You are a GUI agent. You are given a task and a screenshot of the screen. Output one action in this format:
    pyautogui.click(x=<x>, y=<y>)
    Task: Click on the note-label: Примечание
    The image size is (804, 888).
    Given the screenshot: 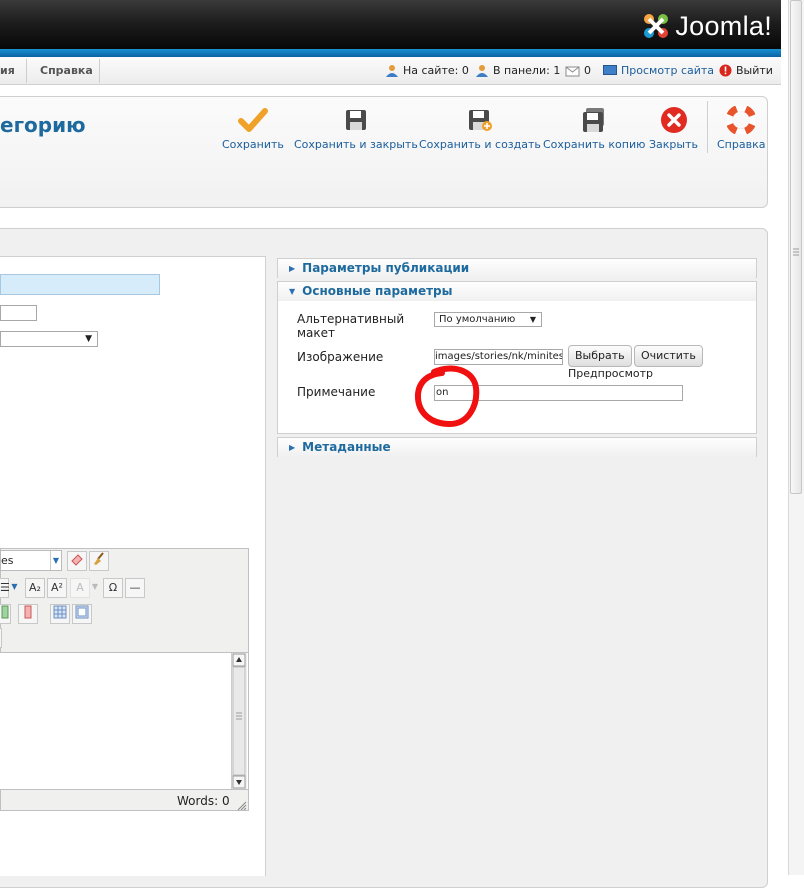 What is the action you would take?
    pyautogui.click(x=336, y=392)
    